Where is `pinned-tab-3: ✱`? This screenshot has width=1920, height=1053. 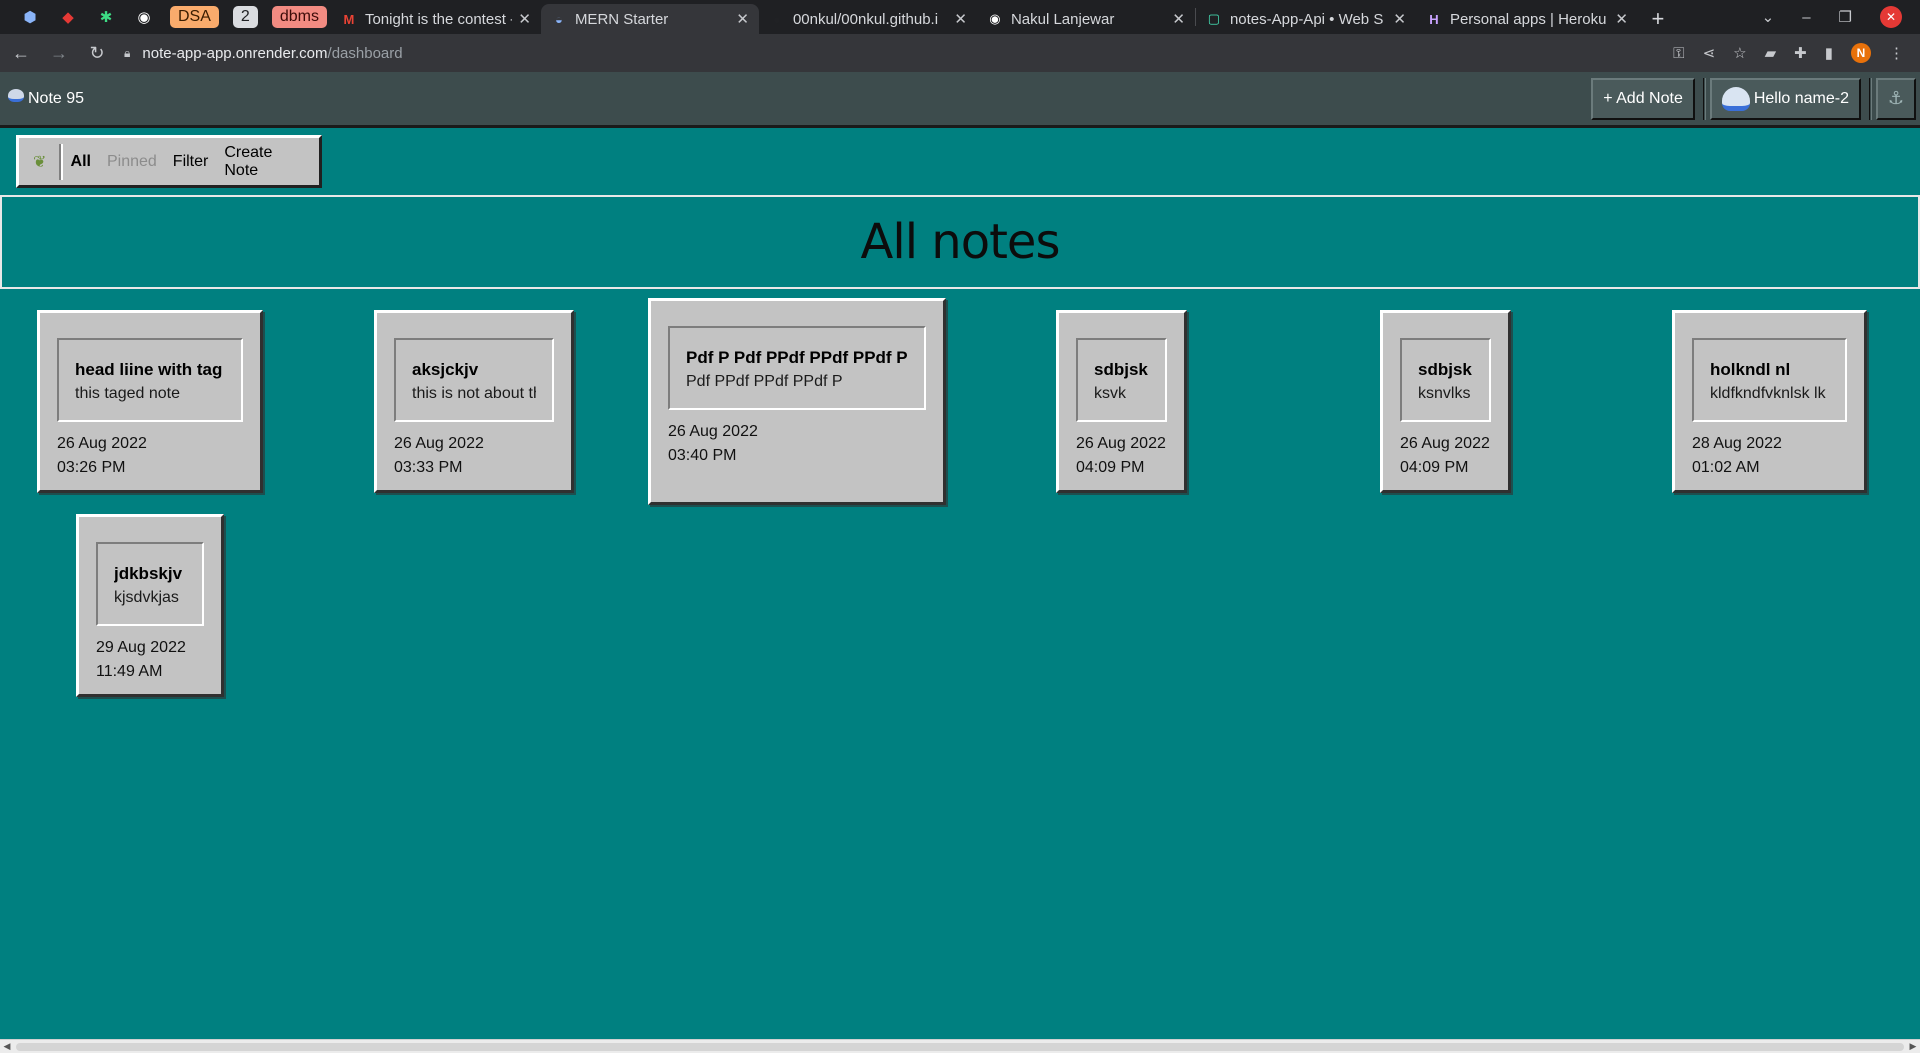 pinned-tab-3: ✱ is located at coordinates (106, 17).